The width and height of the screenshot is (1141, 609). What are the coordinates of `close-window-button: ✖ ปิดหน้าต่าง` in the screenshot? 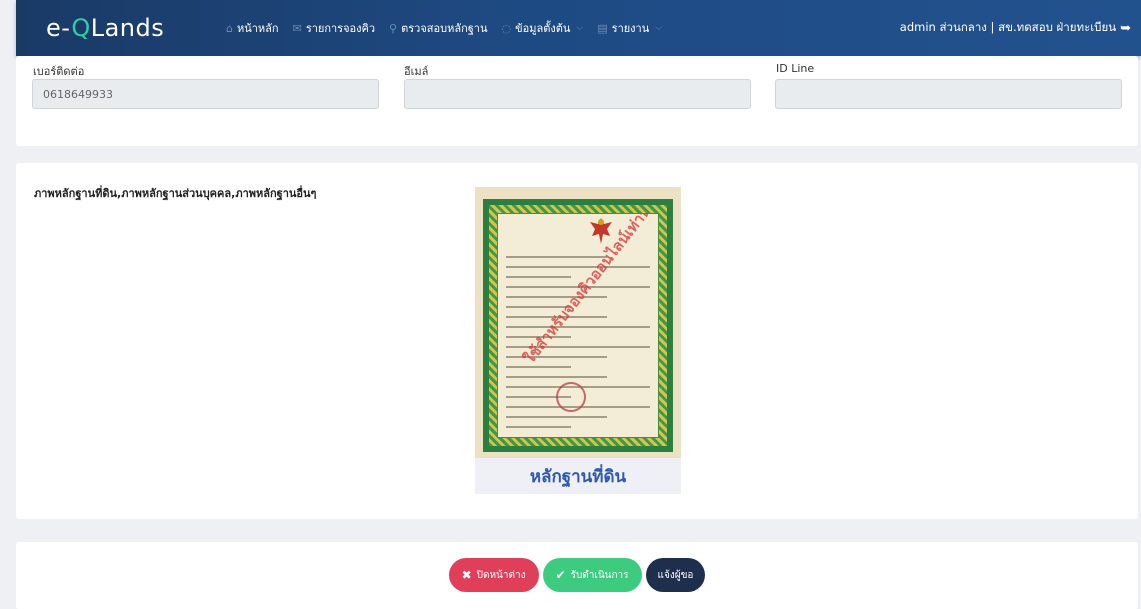 It's located at (493, 575).